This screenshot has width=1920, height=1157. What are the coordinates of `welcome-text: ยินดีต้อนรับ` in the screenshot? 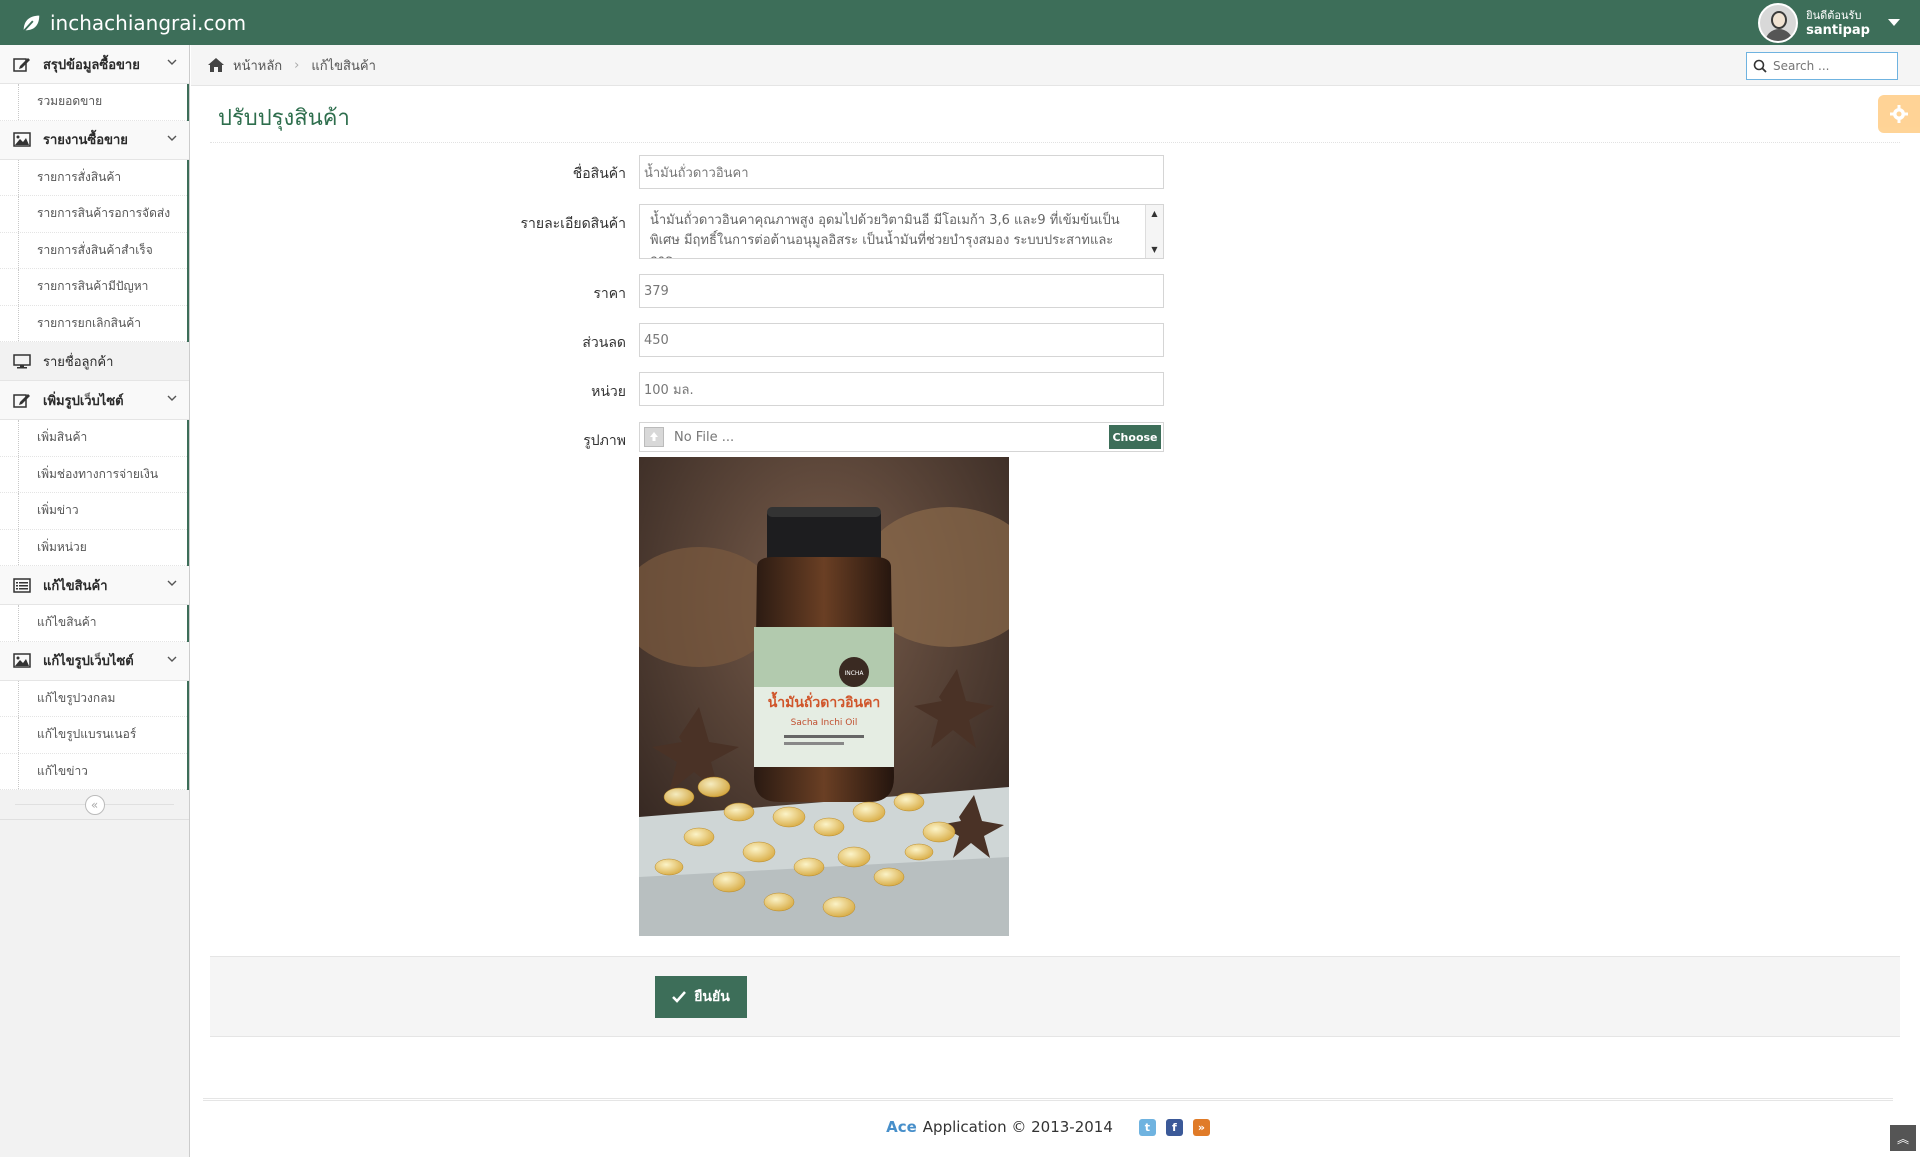 It's located at (1834, 15).